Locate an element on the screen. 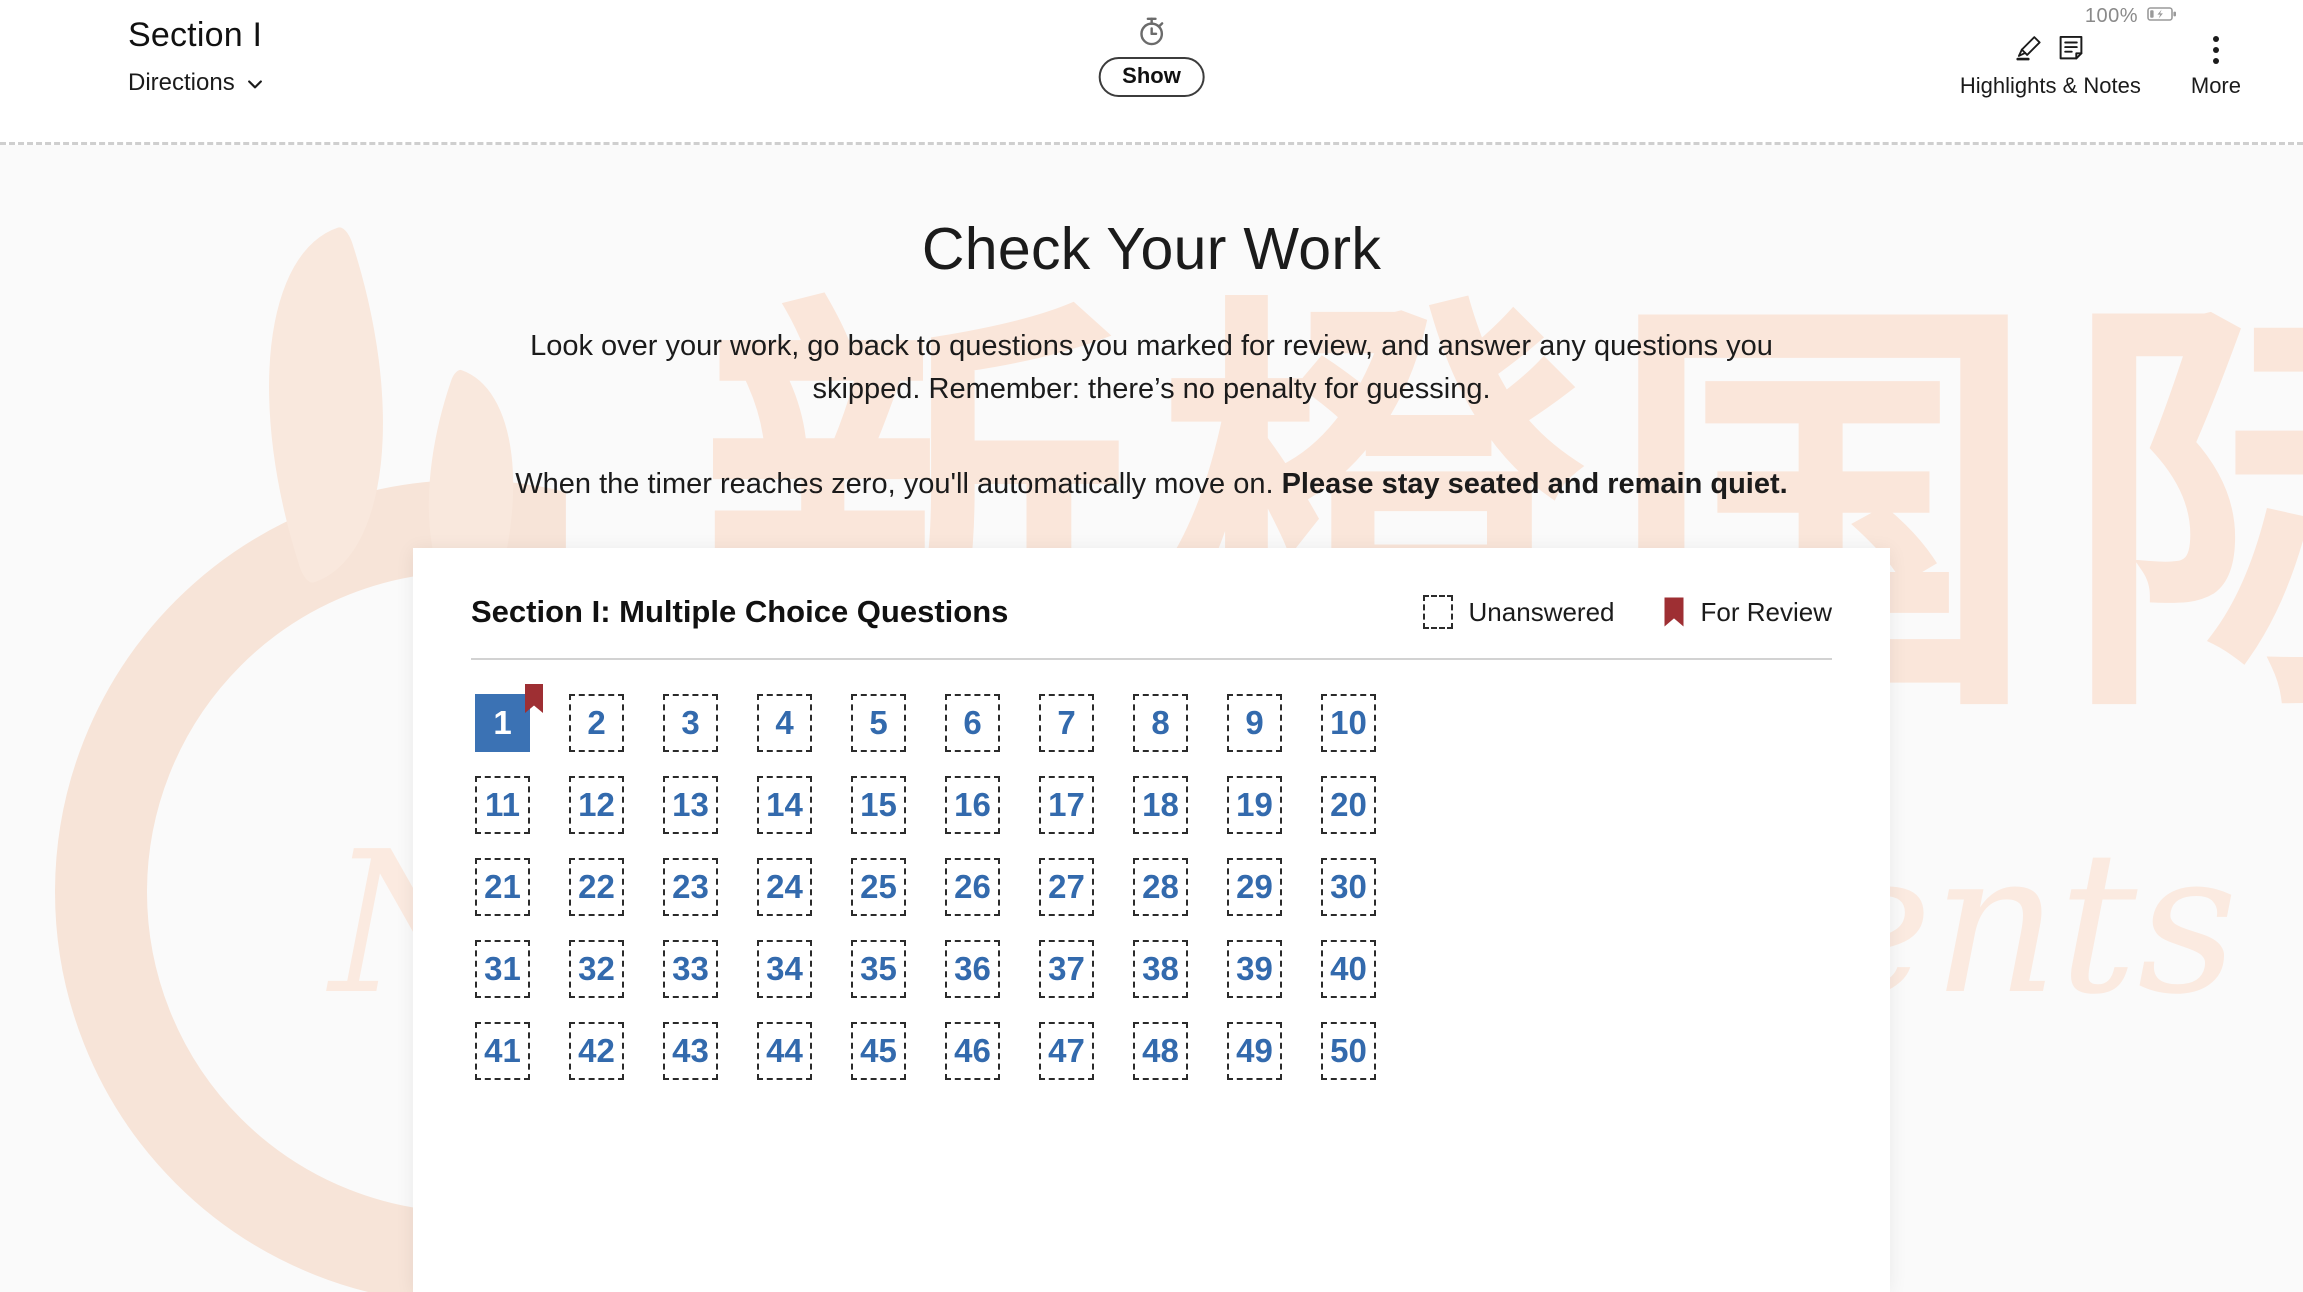 This screenshot has height=1292, width=2303. question-button-49: 49 is located at coordinates (1254, 1051).